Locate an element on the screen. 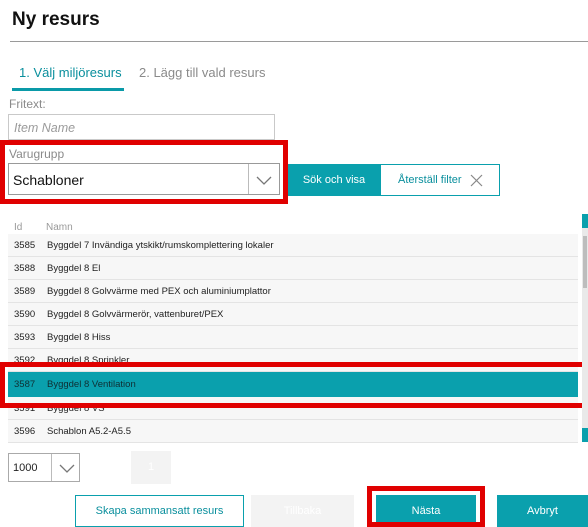  search-button: Sök och visa is located at coordinates (334, 180).